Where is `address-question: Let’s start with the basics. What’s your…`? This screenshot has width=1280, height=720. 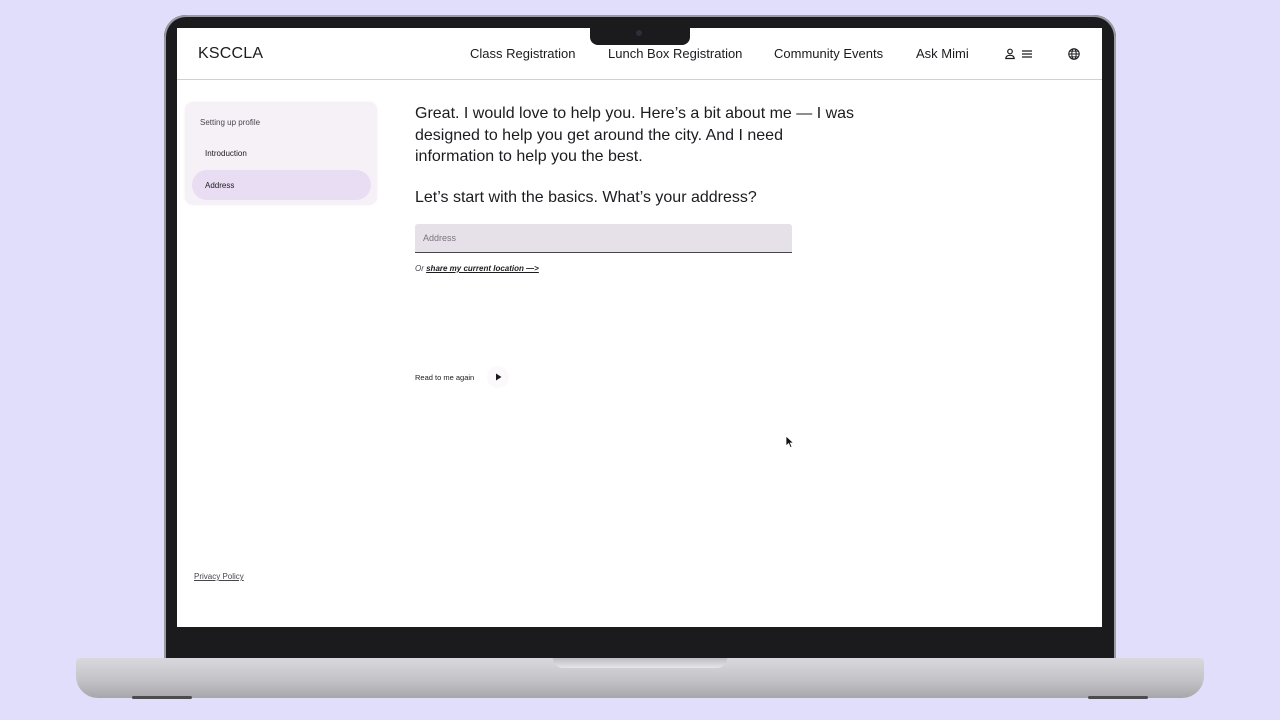
address-question: Let’s start with the basics. What’s your… is located at coordinates (586, 197).